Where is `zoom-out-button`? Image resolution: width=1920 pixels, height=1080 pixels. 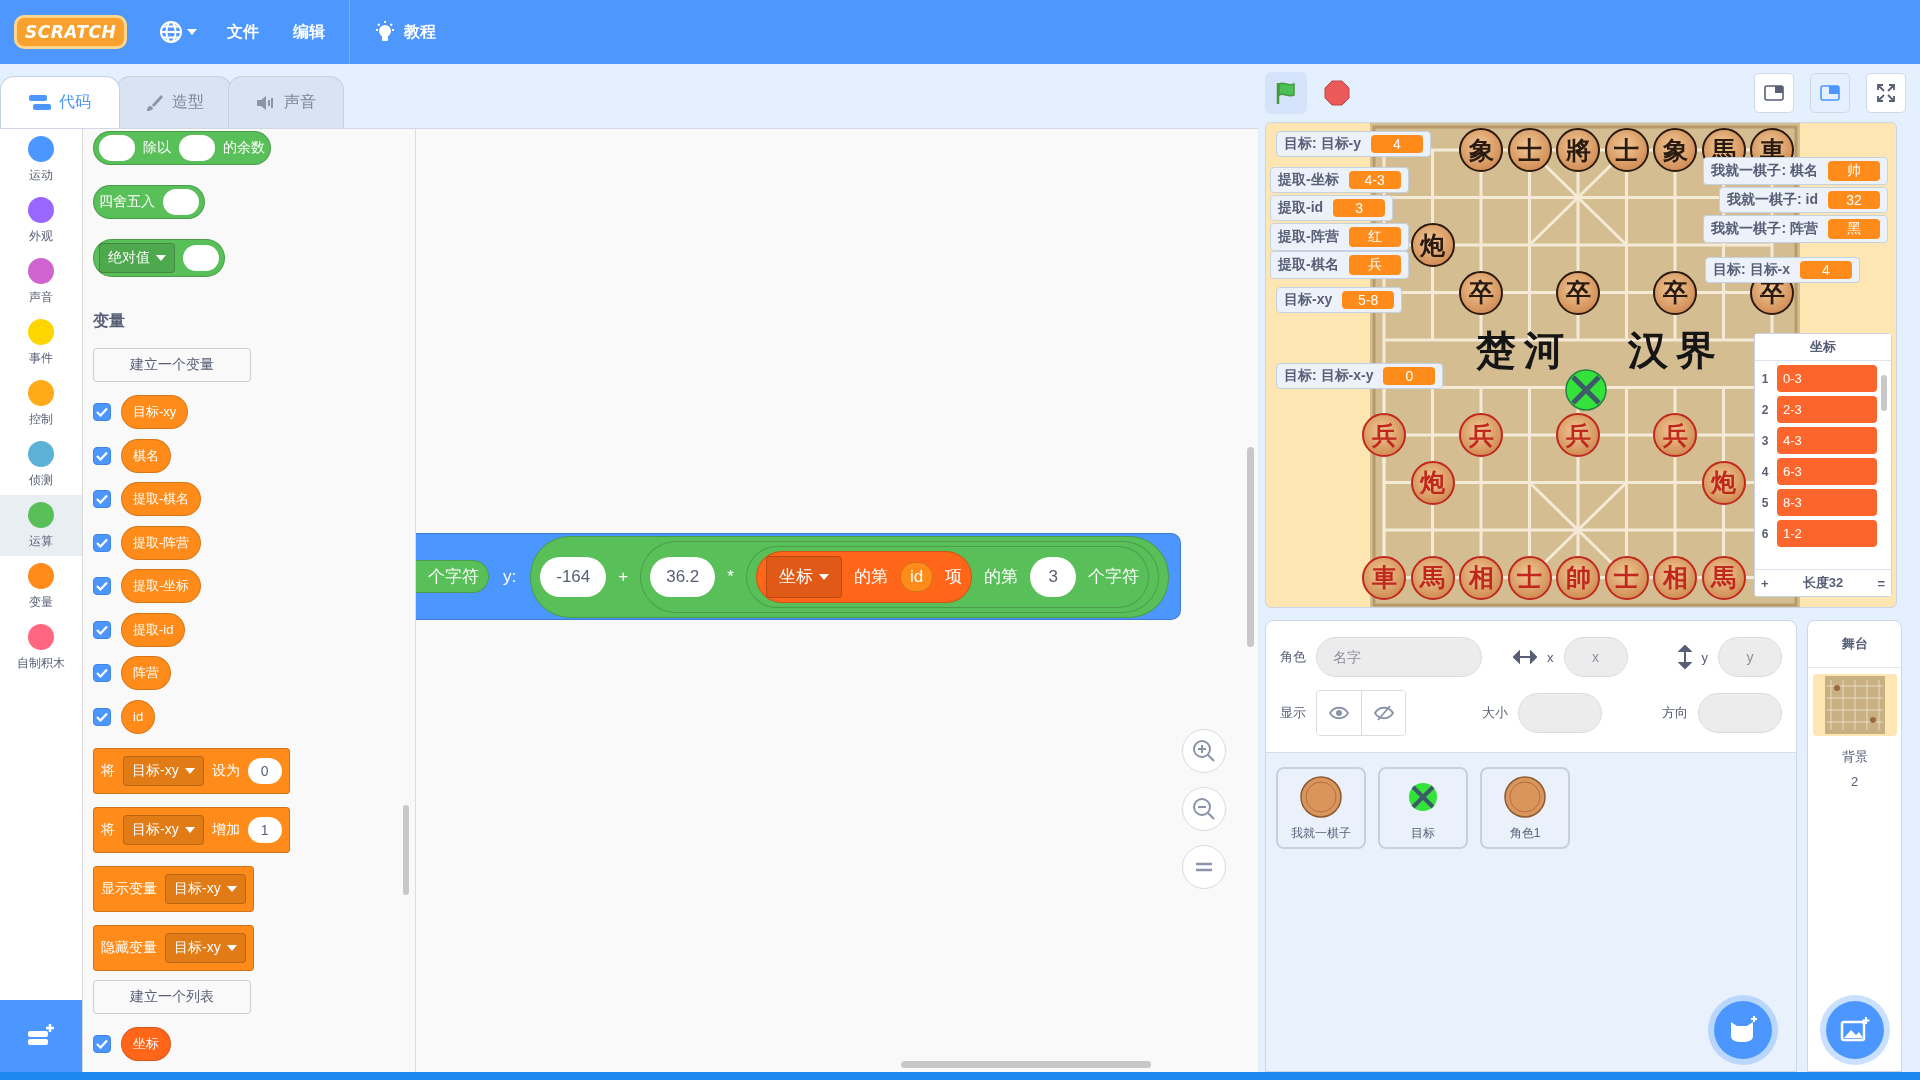
zoom-out-button is located at coordinates (1204, 809).